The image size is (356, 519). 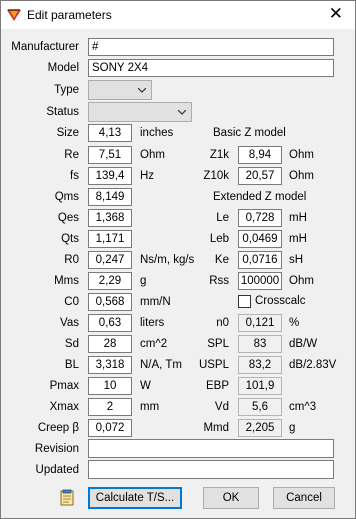 What do you see at coordinates (249, 133) in the screenshot?
I see `basic-z-heading: Basic Z model` at bounding box center [249, 133].